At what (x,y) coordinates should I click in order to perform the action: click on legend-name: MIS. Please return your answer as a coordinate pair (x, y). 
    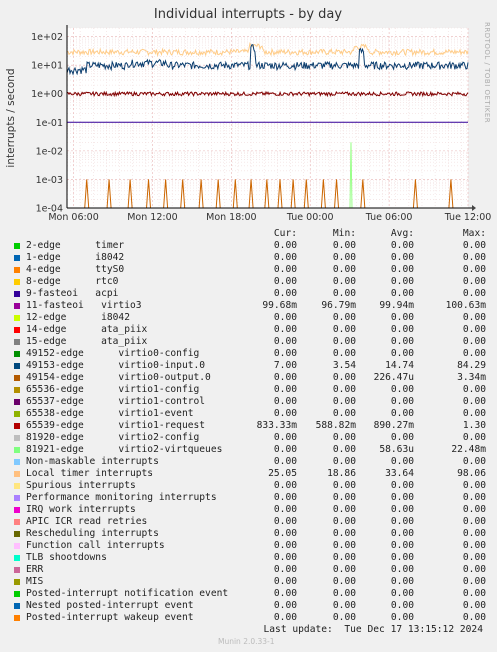
    Looking at the image, I should click on (35, 581).